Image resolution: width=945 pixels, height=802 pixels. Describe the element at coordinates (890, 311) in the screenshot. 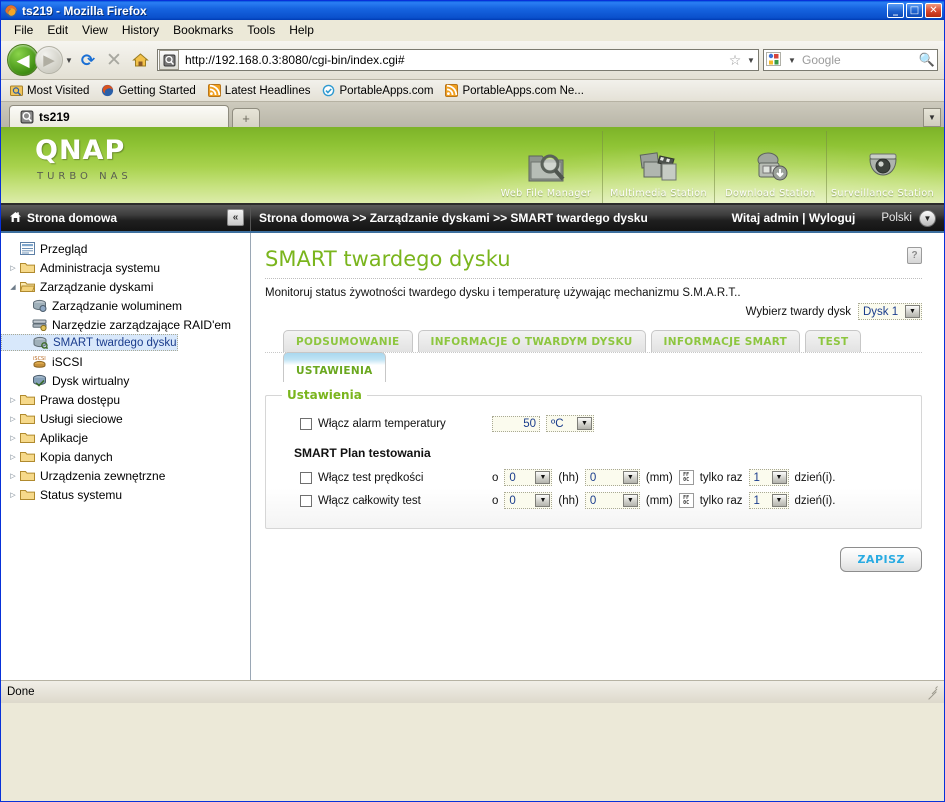

I see `disk-select: Dysk 1 ▼` at that location.